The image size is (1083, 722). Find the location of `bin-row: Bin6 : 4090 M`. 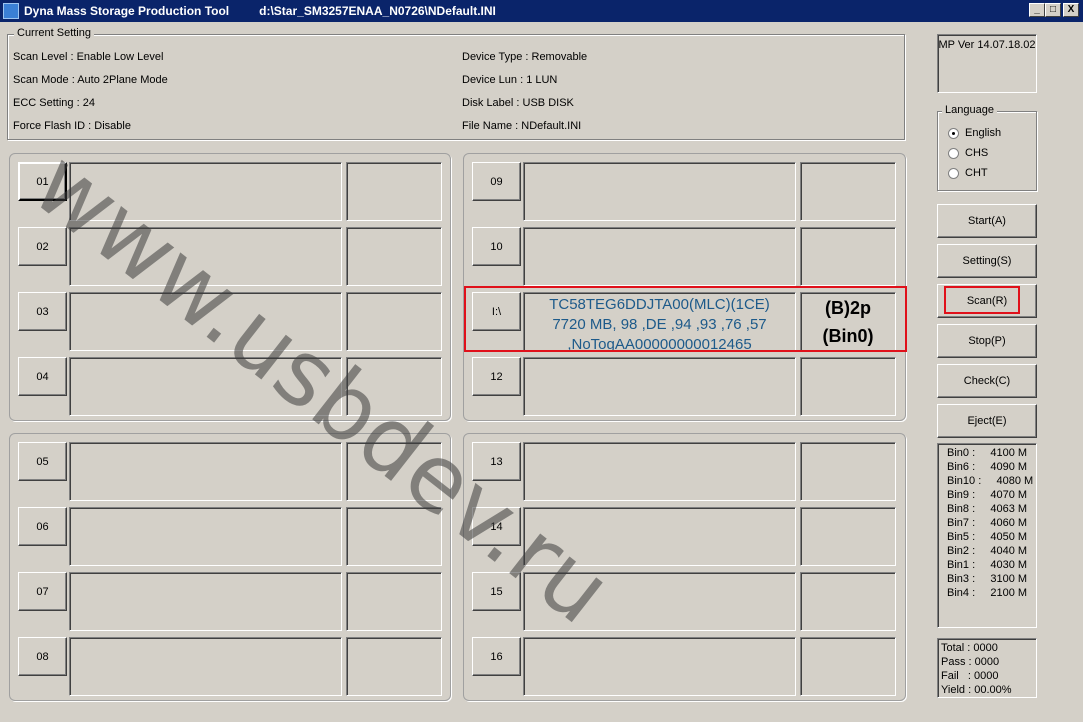

bin-row: Bin6 : 4090 M is located at coordinates (987, 467).